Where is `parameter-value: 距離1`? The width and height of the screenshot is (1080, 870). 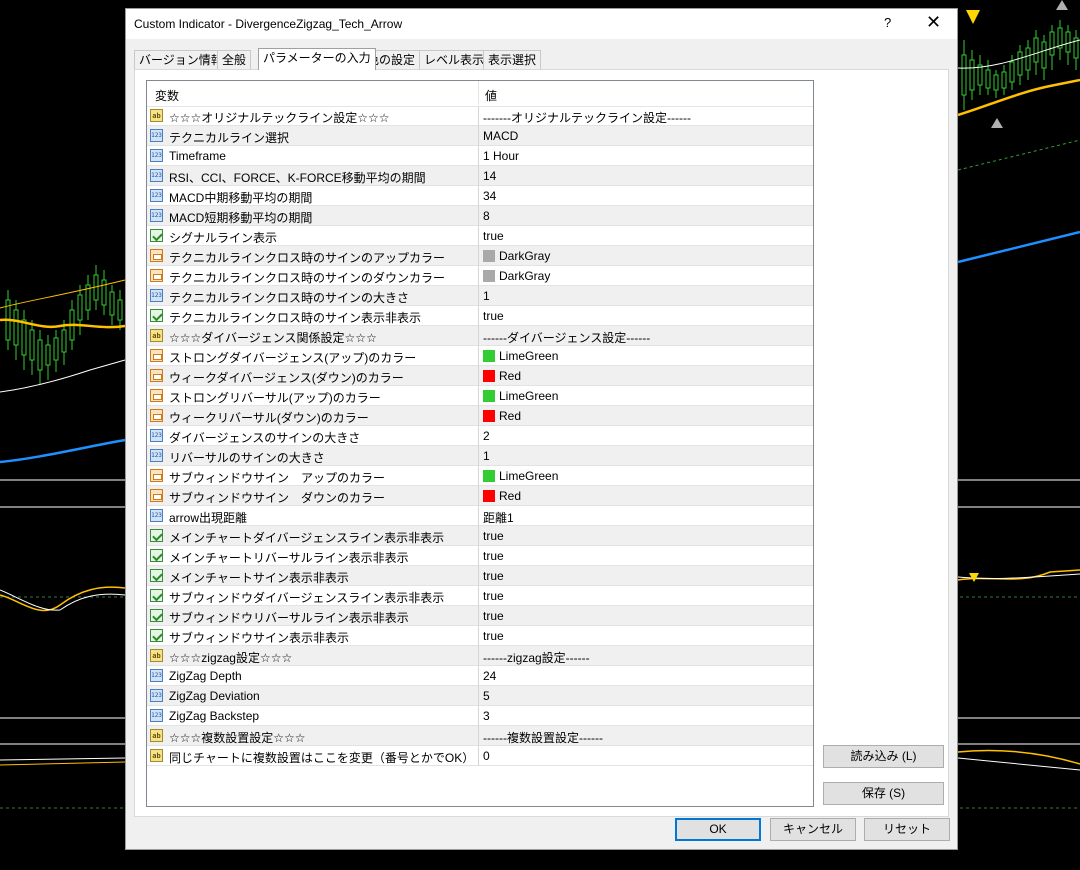
parameter-value: 距離1 is located at coordinates (498, 517).